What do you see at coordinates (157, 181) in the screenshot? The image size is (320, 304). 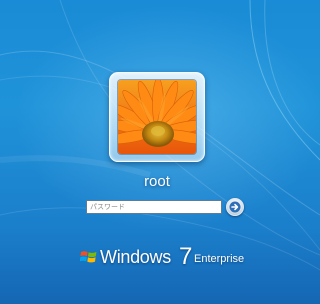 I see `username-label: root` at bounding box center [157, 181].